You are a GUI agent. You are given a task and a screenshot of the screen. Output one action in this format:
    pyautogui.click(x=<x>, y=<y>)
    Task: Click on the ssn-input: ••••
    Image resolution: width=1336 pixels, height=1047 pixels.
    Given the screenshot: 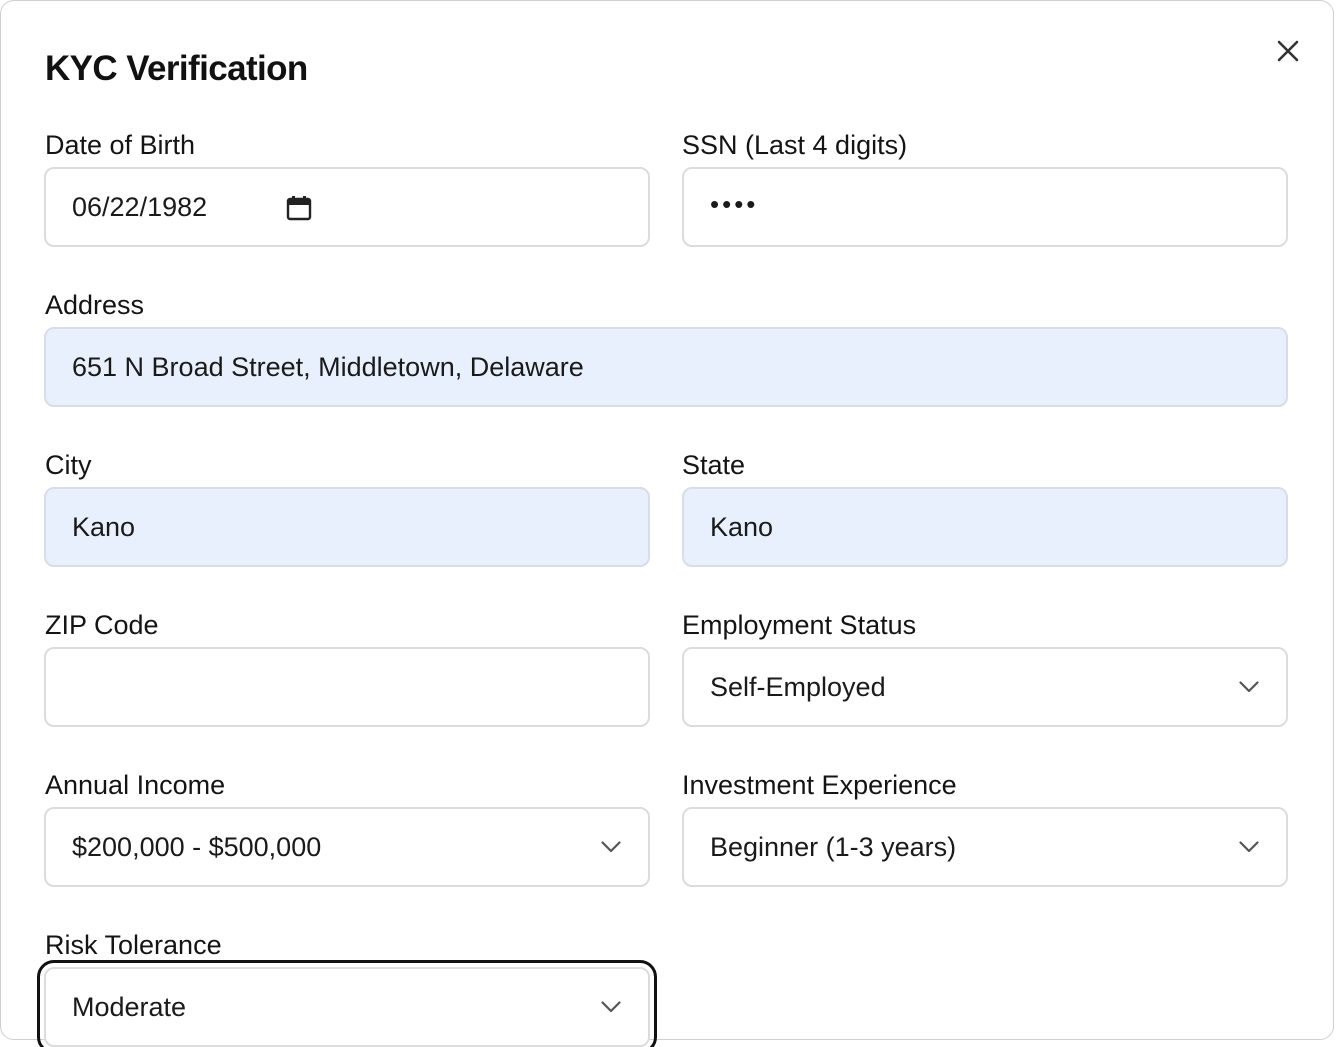 What is the action you would take?
    pyautogui.click(x=985, y=207)
    